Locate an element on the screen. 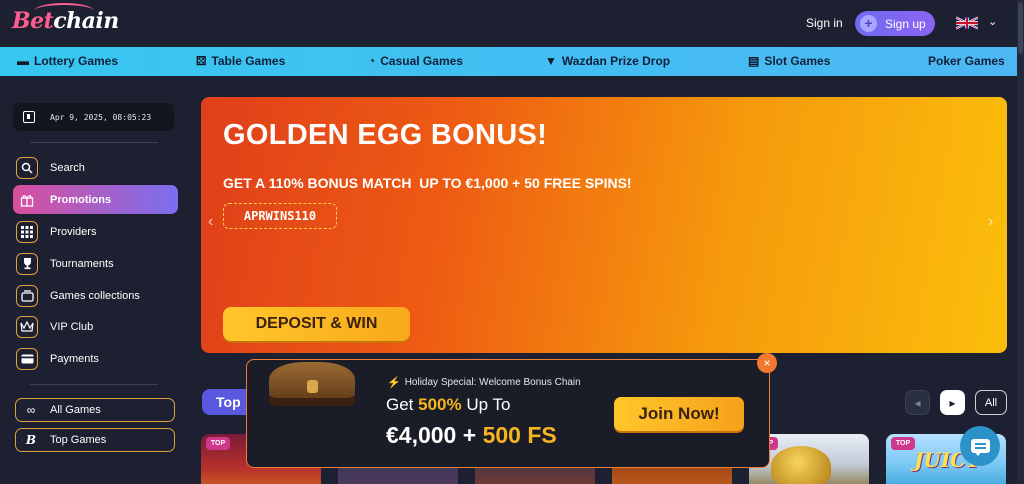 This screenshot has height=484, width=1024. category-label: Slot Games is located at coordinates (797, 61).